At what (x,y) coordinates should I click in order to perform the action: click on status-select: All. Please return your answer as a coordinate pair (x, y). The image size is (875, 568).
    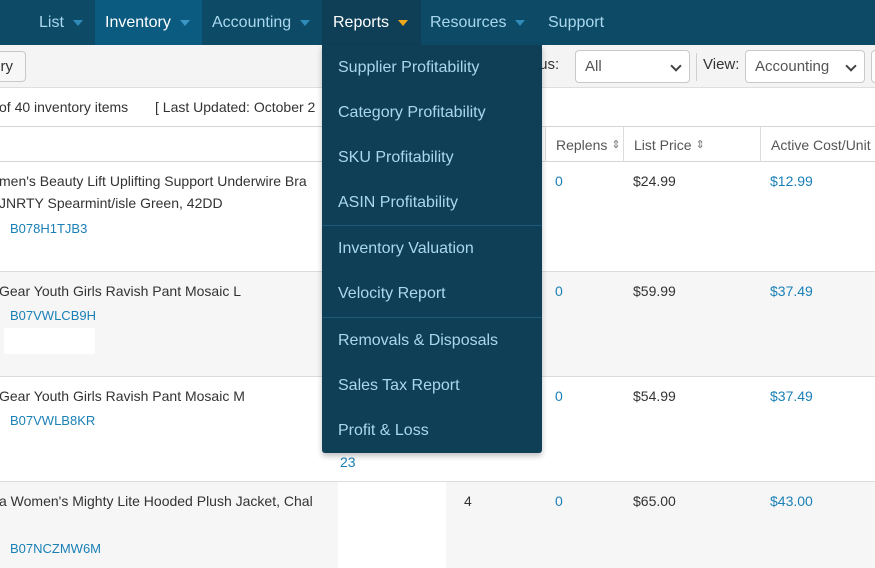
    Looking at the image, I should click on (632, 66).